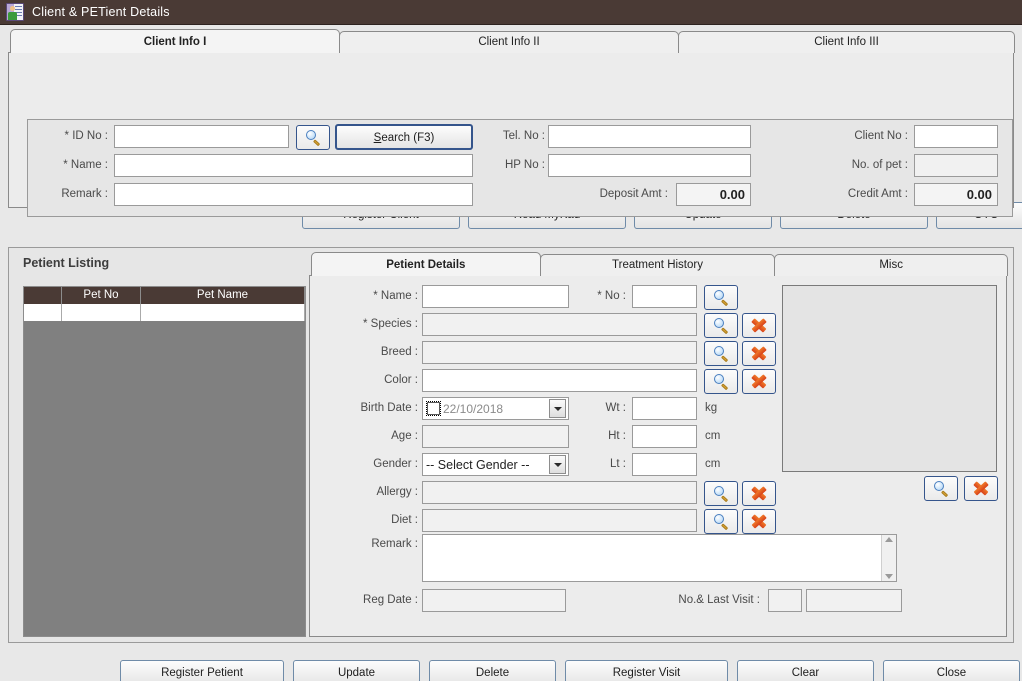  What do you see at coordinates (889, 539) in the screenshot?
I see `scroll-up-icon` at bounding box center [889, 539].